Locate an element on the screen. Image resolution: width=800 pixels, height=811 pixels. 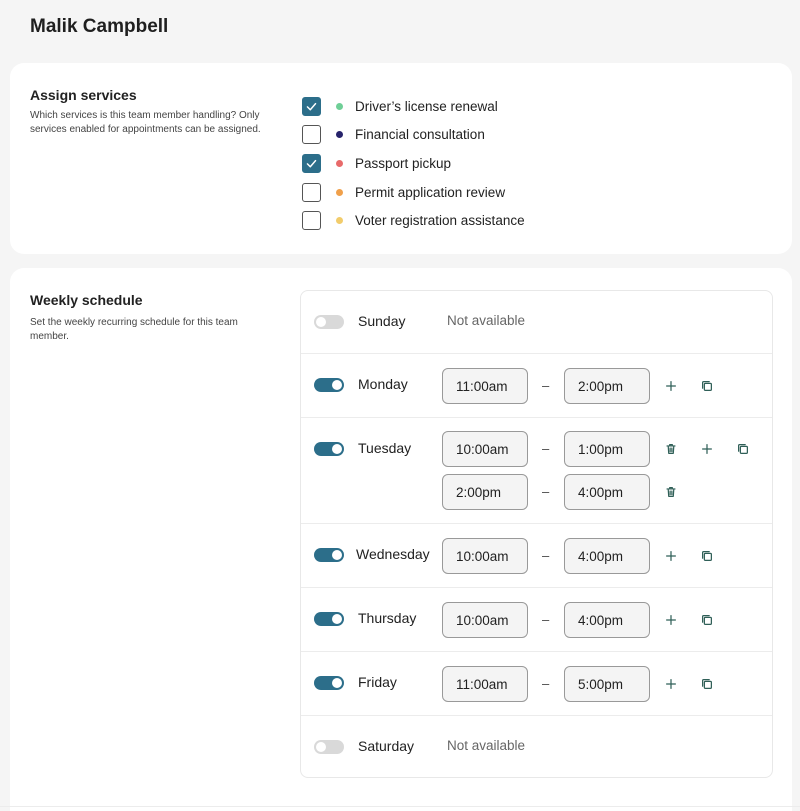
service-row: Voter registration assistance is located at coordinates (413, 220).